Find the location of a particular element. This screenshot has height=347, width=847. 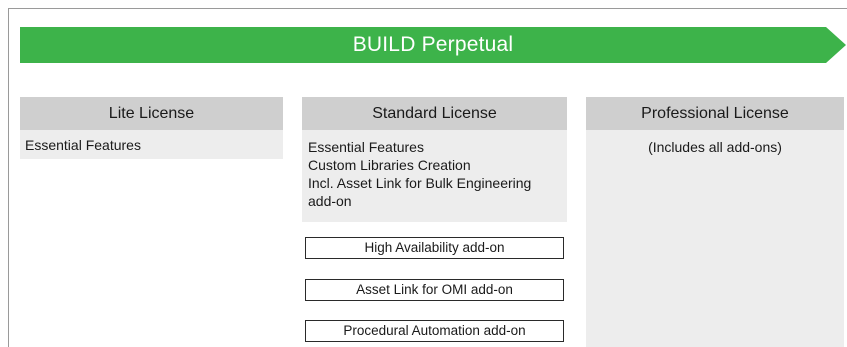

addon-procedural-automation: Procedural Automation add-on is located at coordinates (434, 331).